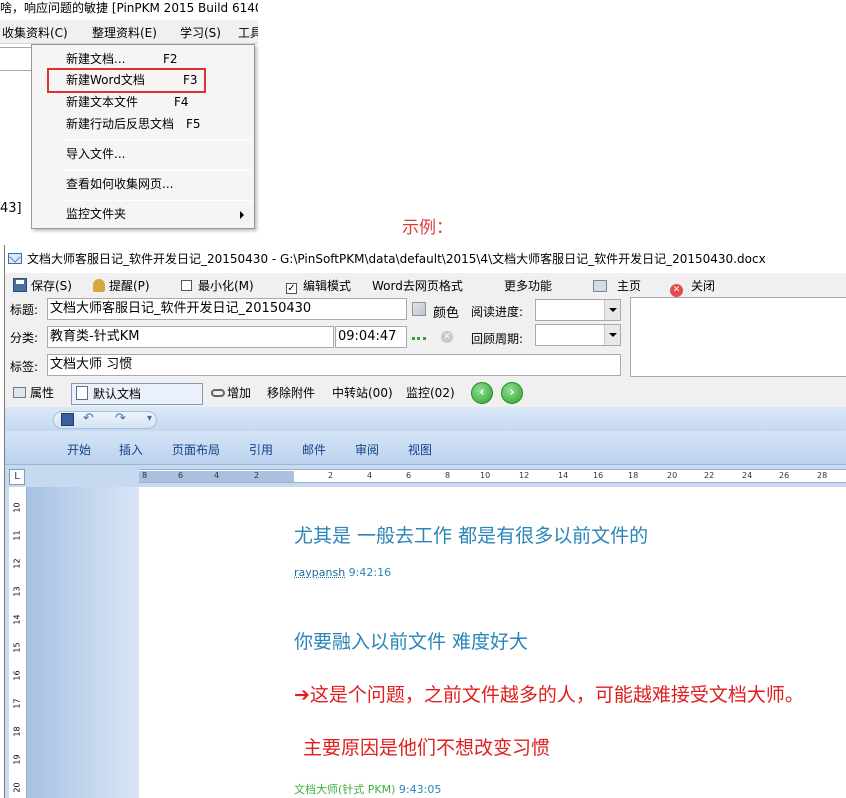 This screenshot has width=846, height=798. Describe the element at coordinates (24, 338) in the screenshot. I see `category-label: 分类:` at that location.